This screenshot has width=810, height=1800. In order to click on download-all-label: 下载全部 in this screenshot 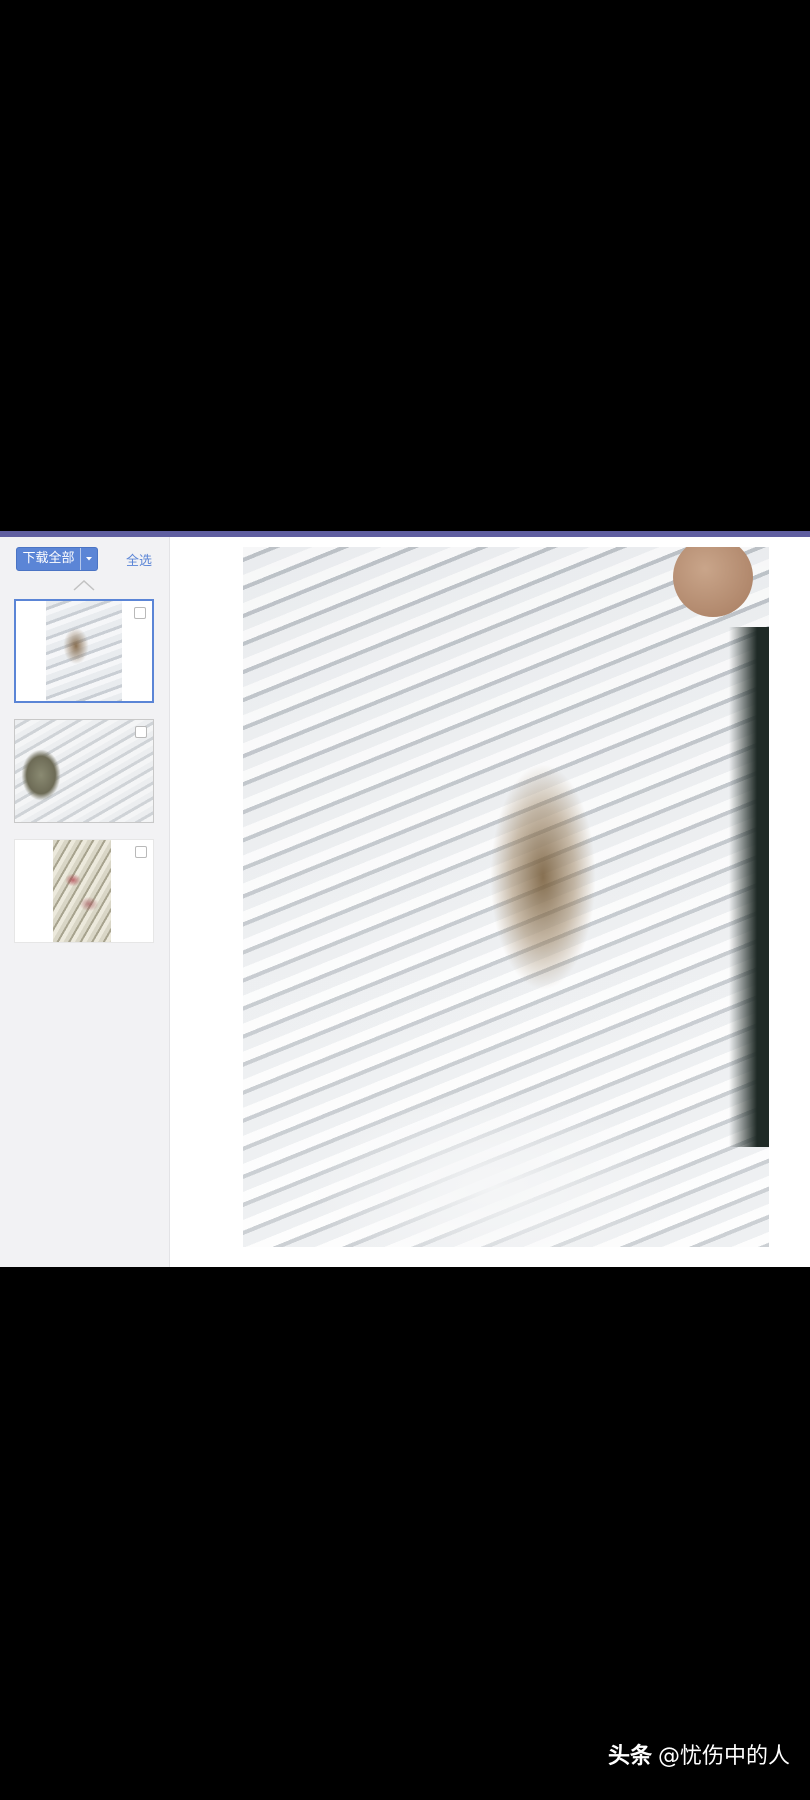, I will do `click(48, 558)`.